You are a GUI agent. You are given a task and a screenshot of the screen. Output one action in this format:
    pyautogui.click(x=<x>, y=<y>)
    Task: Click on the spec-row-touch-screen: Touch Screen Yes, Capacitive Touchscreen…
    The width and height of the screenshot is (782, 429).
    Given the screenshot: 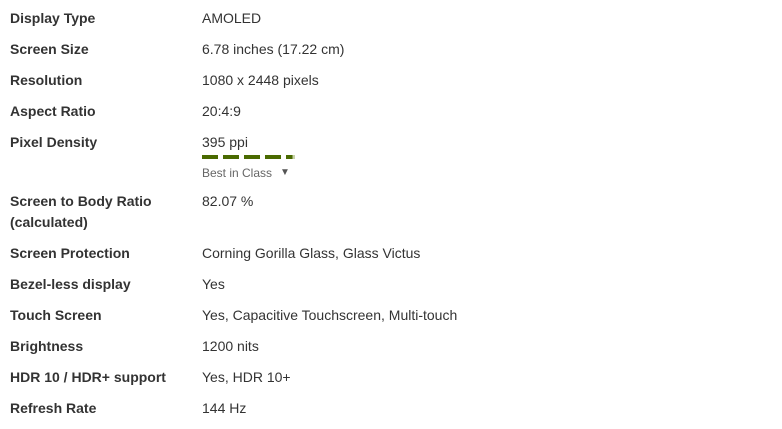 What is the action you would take?
    pyautogui.click(x=390, y=320)
    